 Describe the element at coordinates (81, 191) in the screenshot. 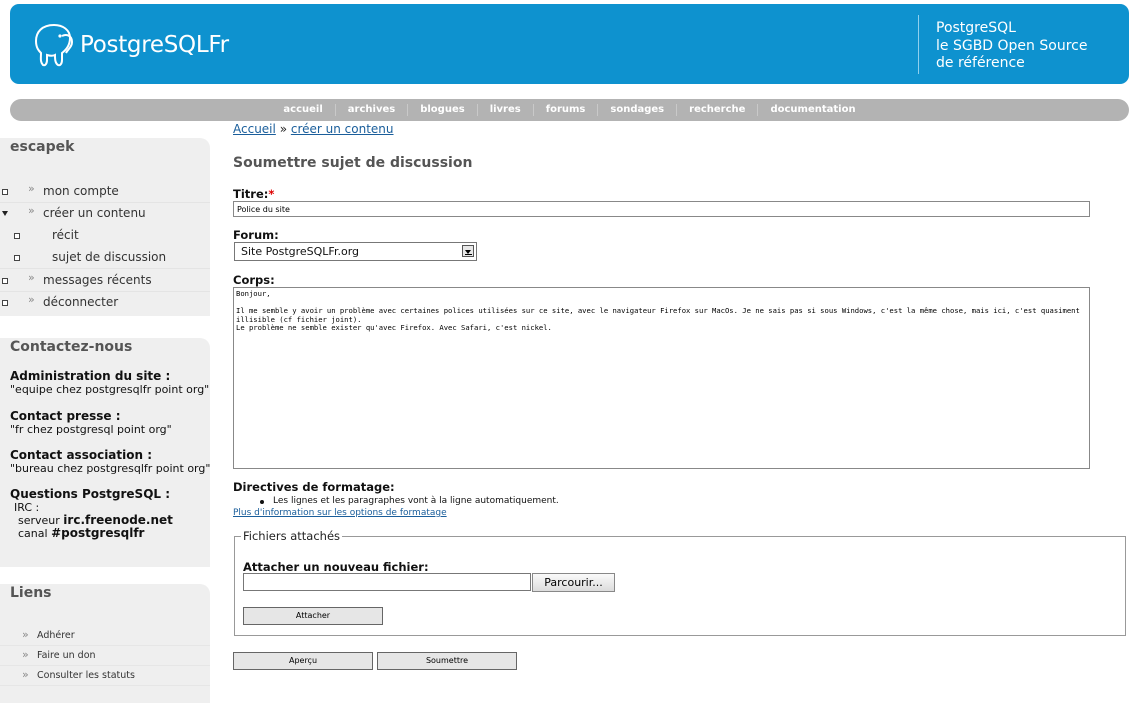

I see `menu-item-label: mon compte` at that location.